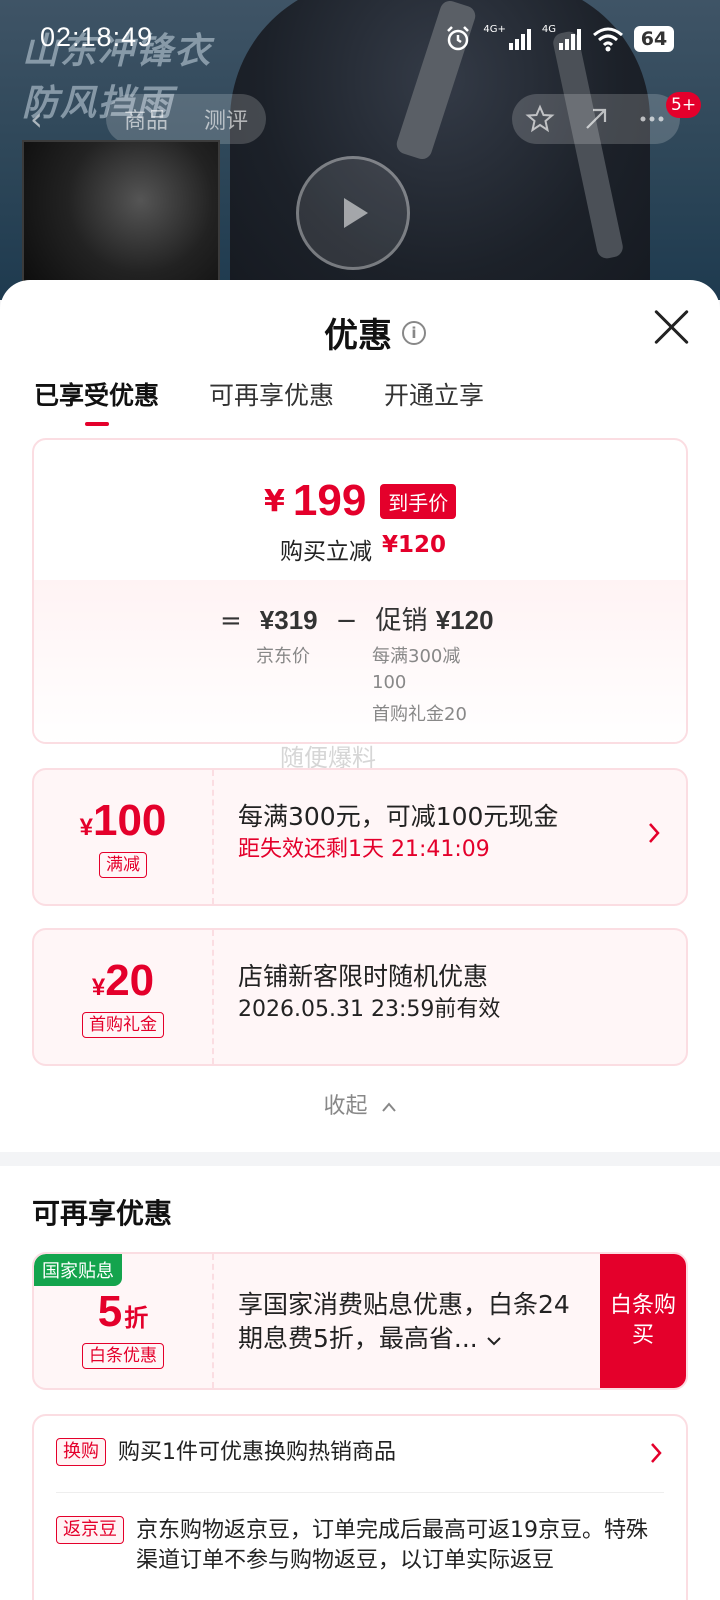 The width and height of the screenshot is (720, 1600). What do you see at coordinates (684, 105) in the screenshot?
I see `message-count-badge: 5+` at bounding box center [684, 105].